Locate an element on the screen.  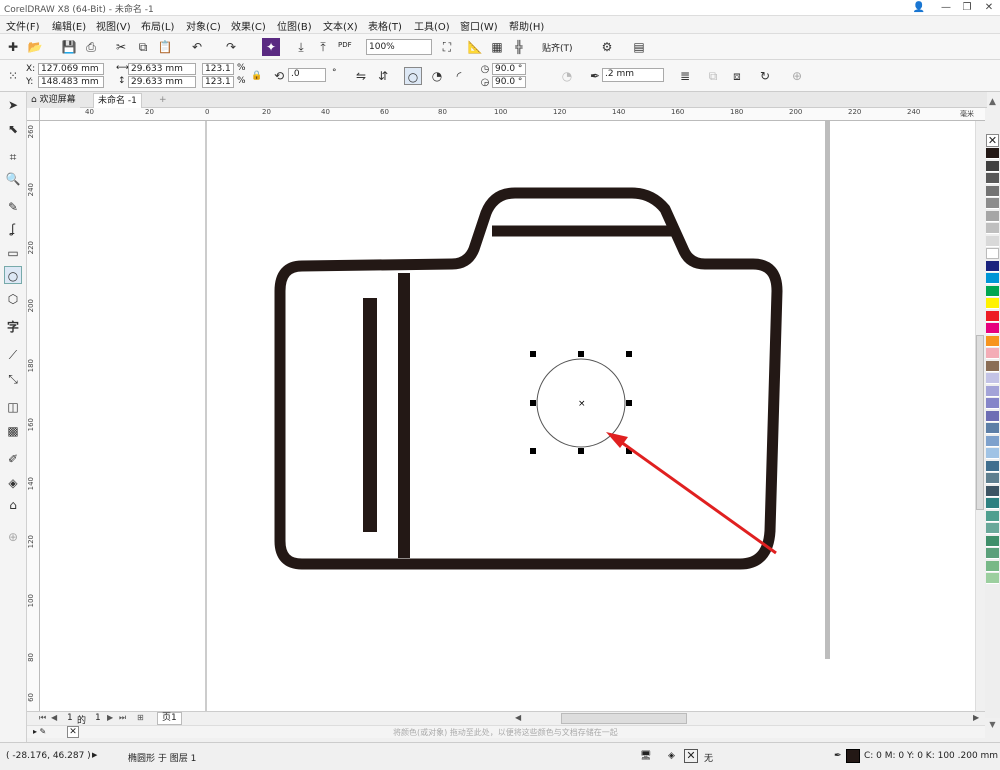
close-button: ✕ is located at coordinates (989, 7).